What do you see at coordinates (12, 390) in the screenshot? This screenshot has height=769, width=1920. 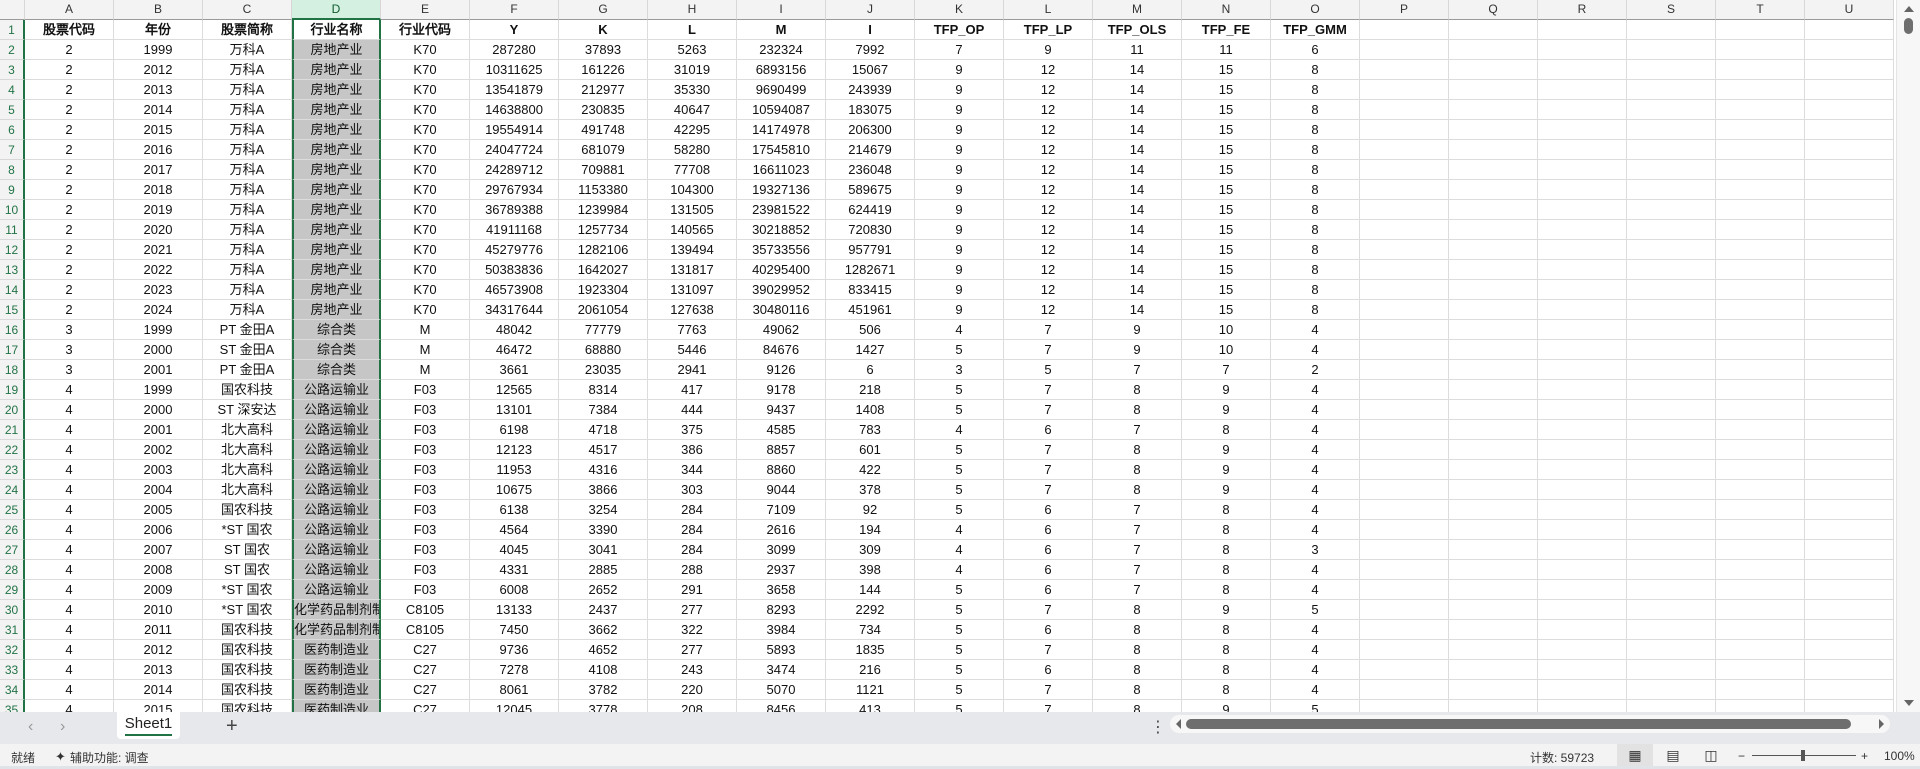 I see `row-header: 19` at bounding box center [12, 390].